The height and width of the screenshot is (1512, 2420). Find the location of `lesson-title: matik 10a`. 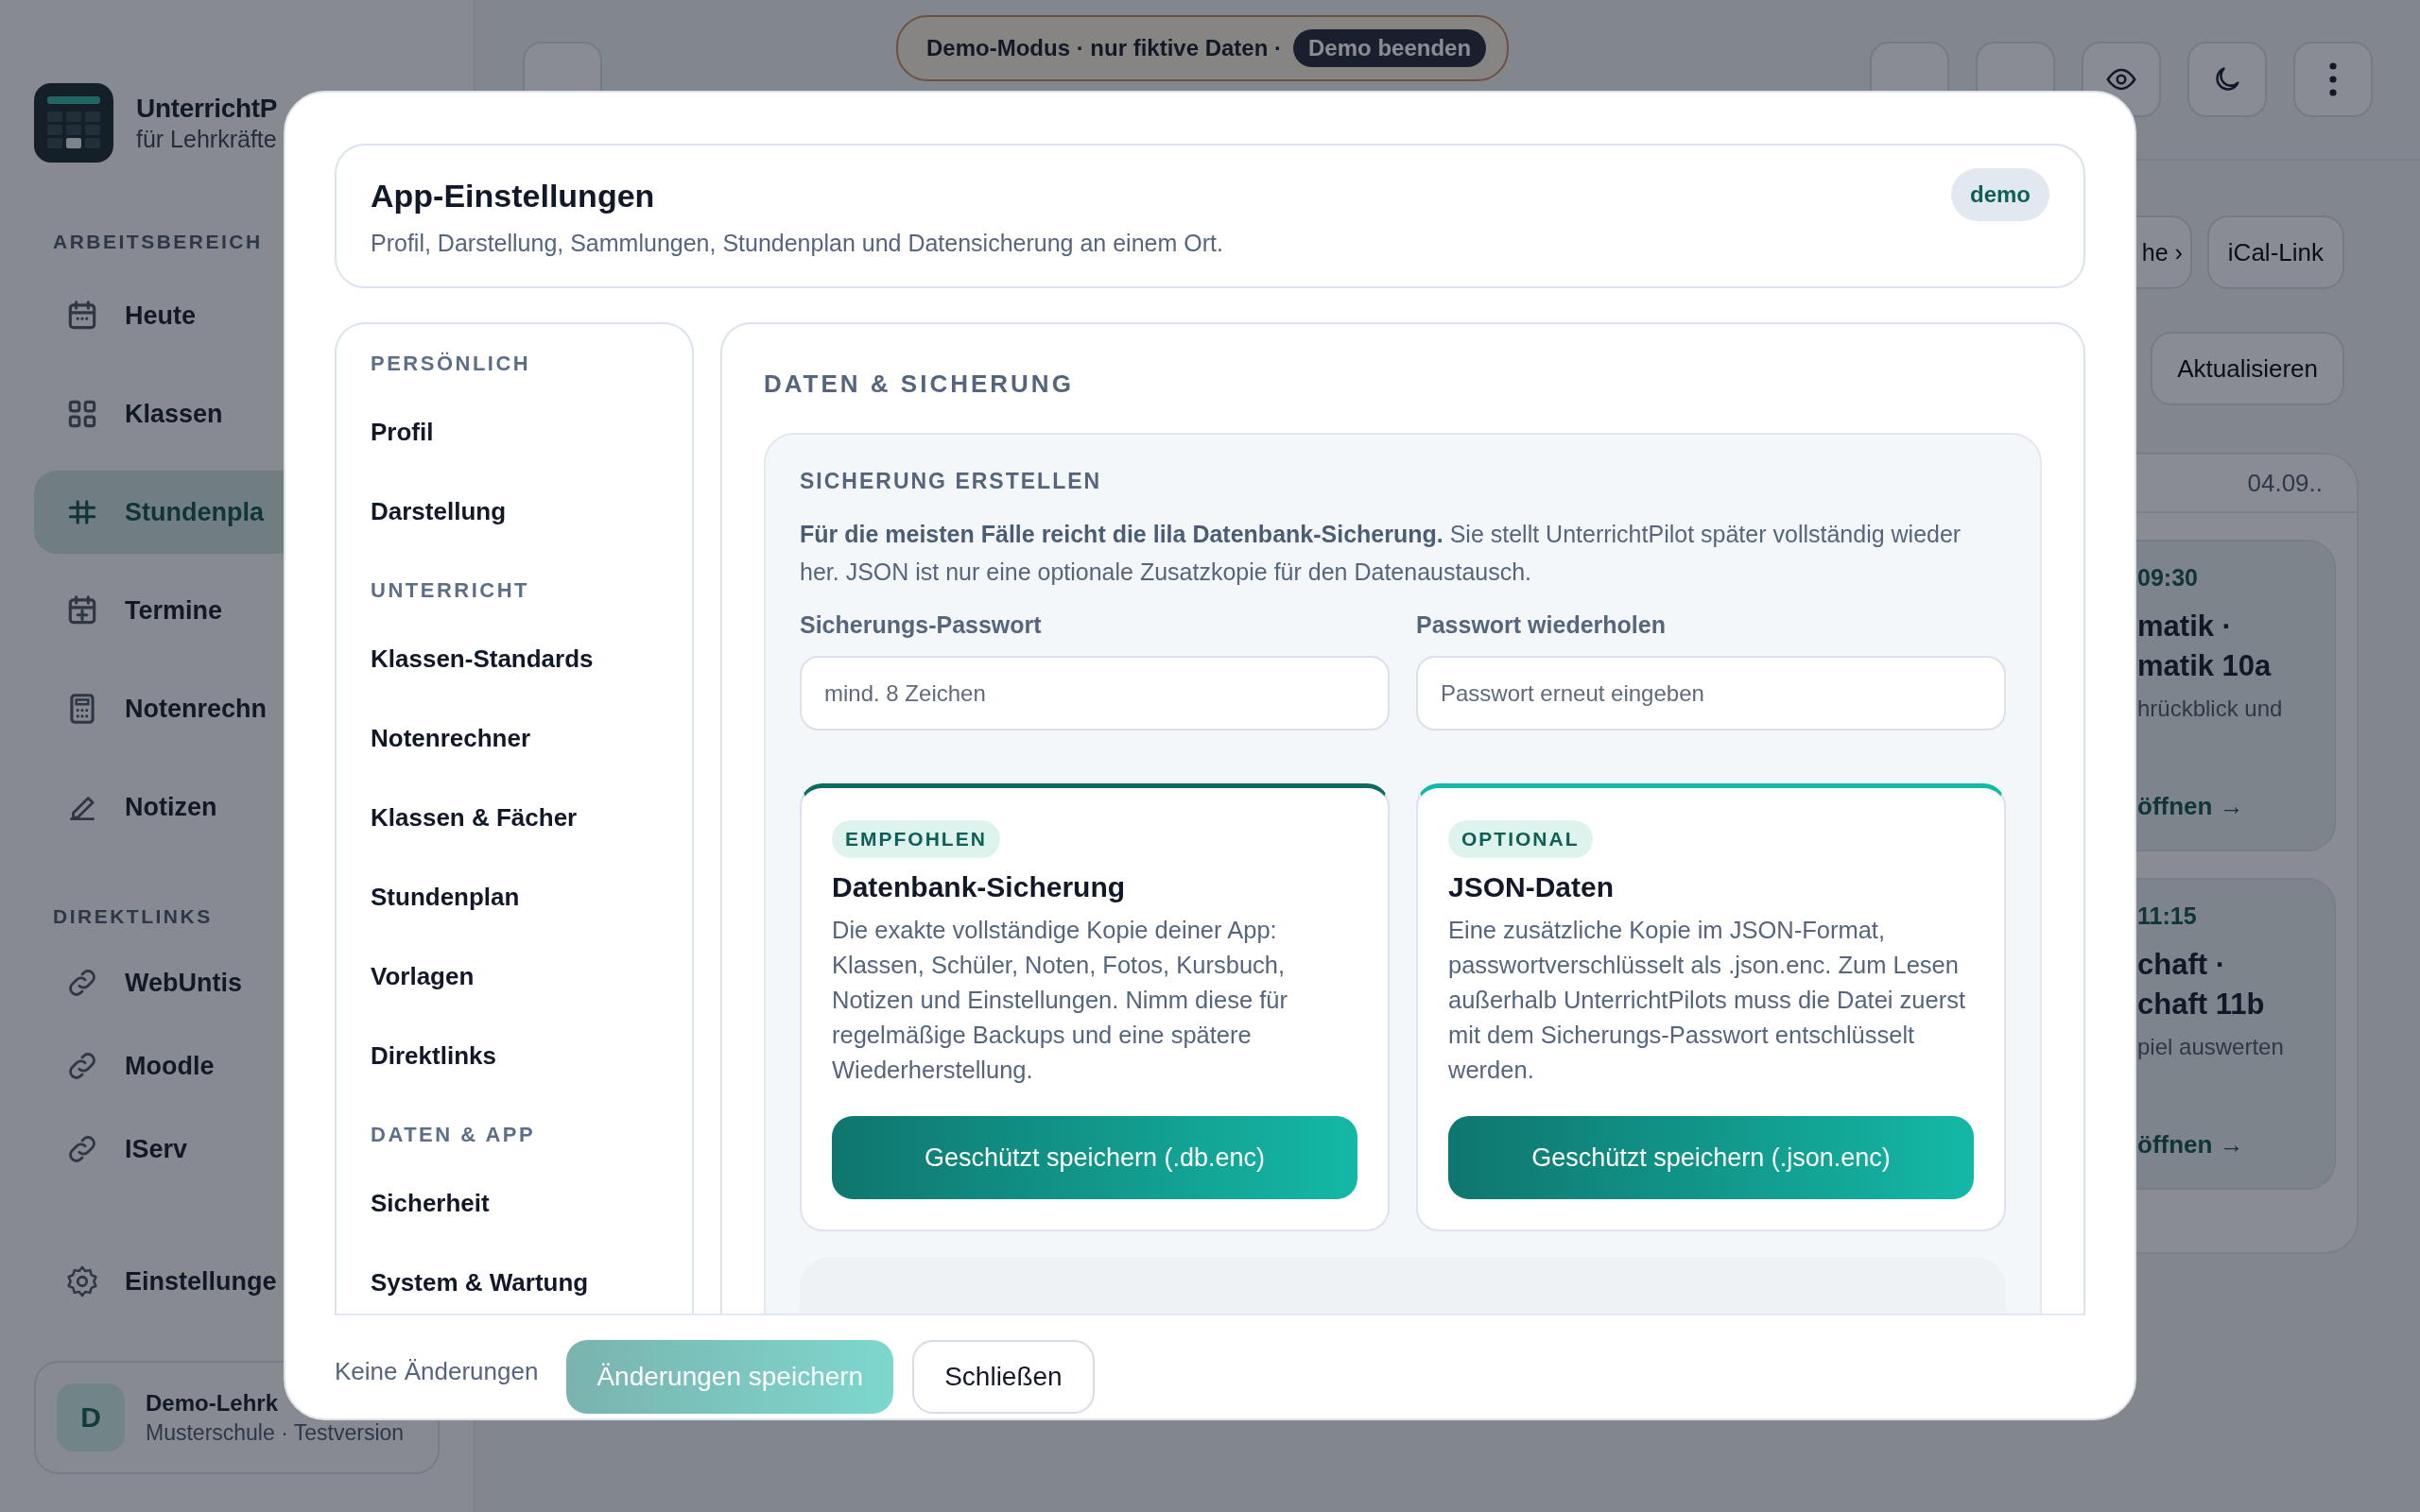

lesson-title: matik 10a is located at coordinates (2205, 665).